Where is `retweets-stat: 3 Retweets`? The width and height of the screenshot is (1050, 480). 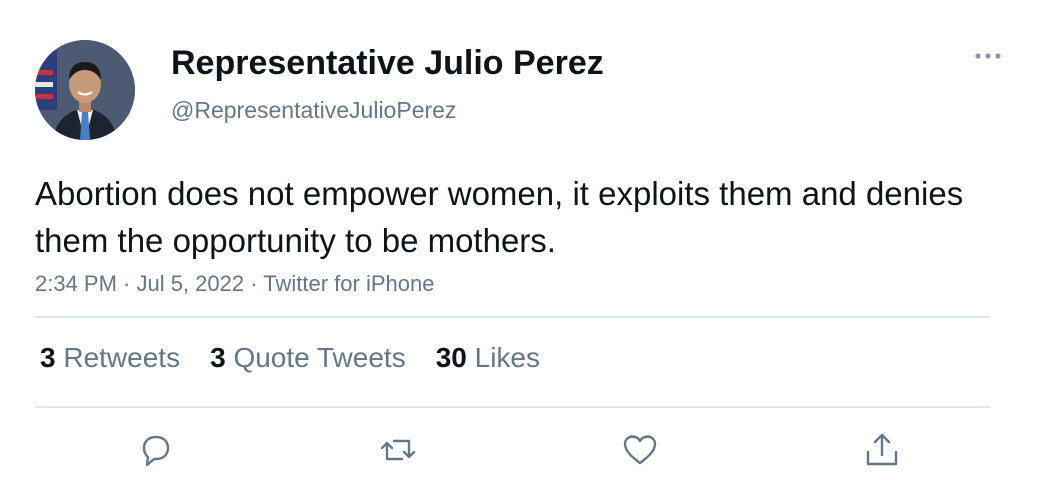
retweets-stat: 3 Retweets is located at coordinates (110, 358).